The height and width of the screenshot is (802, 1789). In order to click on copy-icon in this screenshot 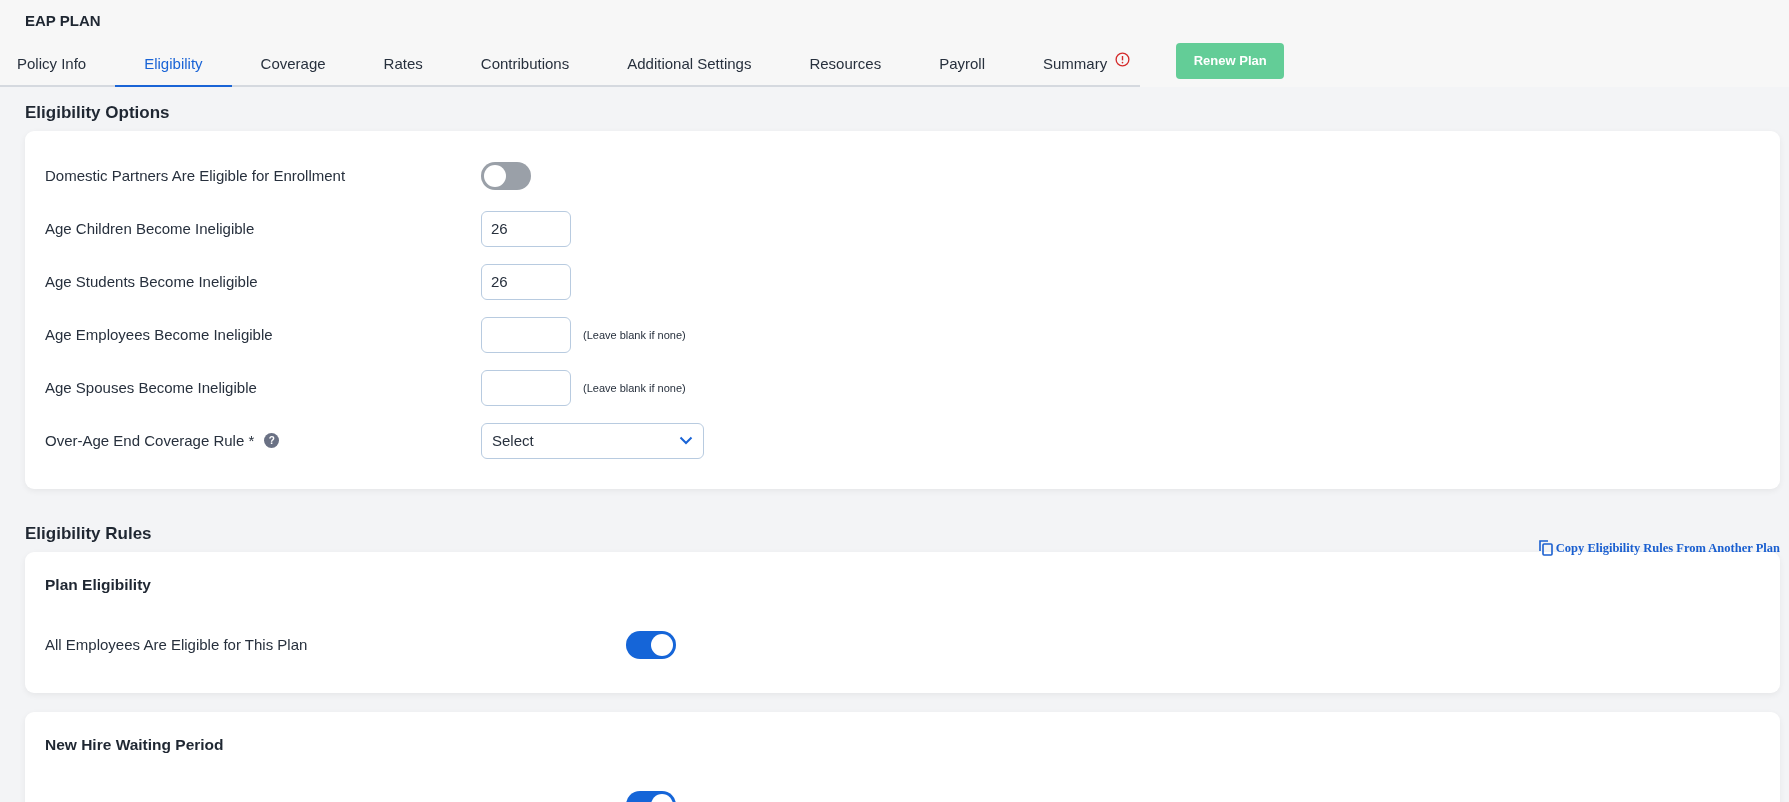, I will do `click(1545, 548)`.